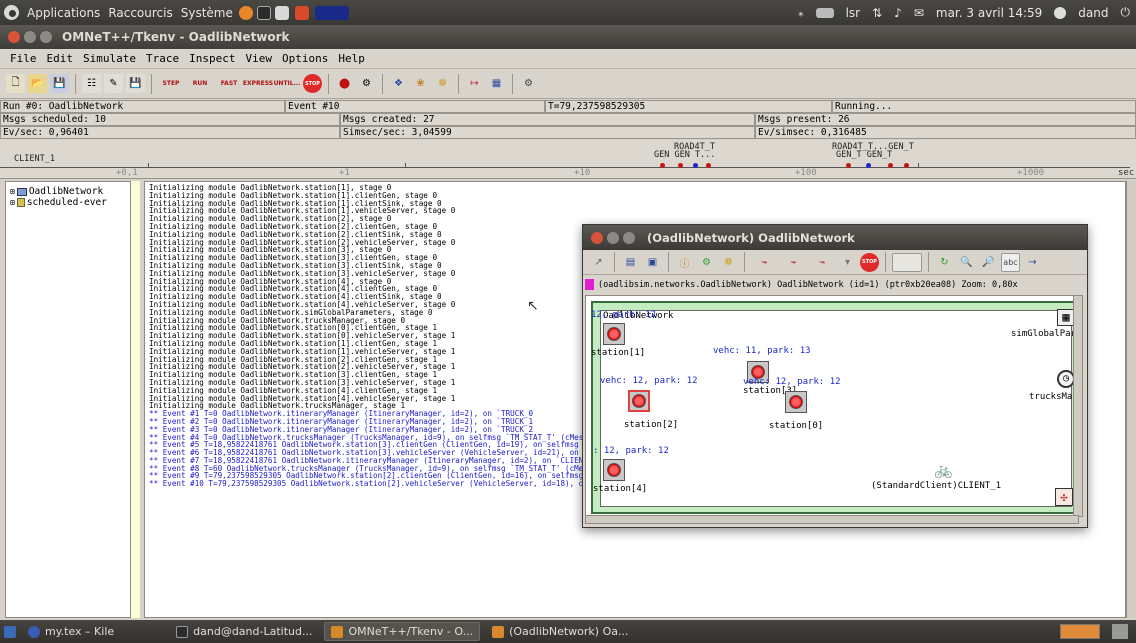 The image size is (1136, 643). What do you see at coordinates (68, 399) in the screenshot?
I see `object-tree: ⊞ OadlibNetwork ⊞ scheduled-ever` at bounding box center [68, 399].